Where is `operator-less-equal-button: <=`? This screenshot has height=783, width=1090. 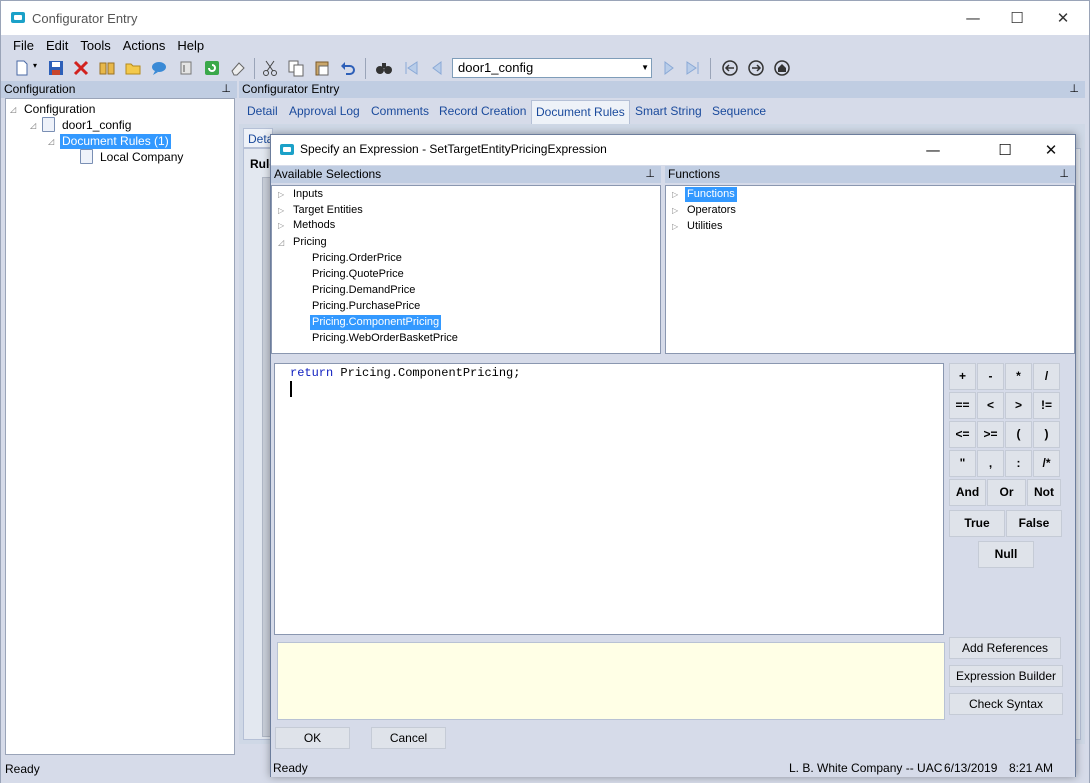 operator-less-equal-button: <= is located at coordinates (962, 434).